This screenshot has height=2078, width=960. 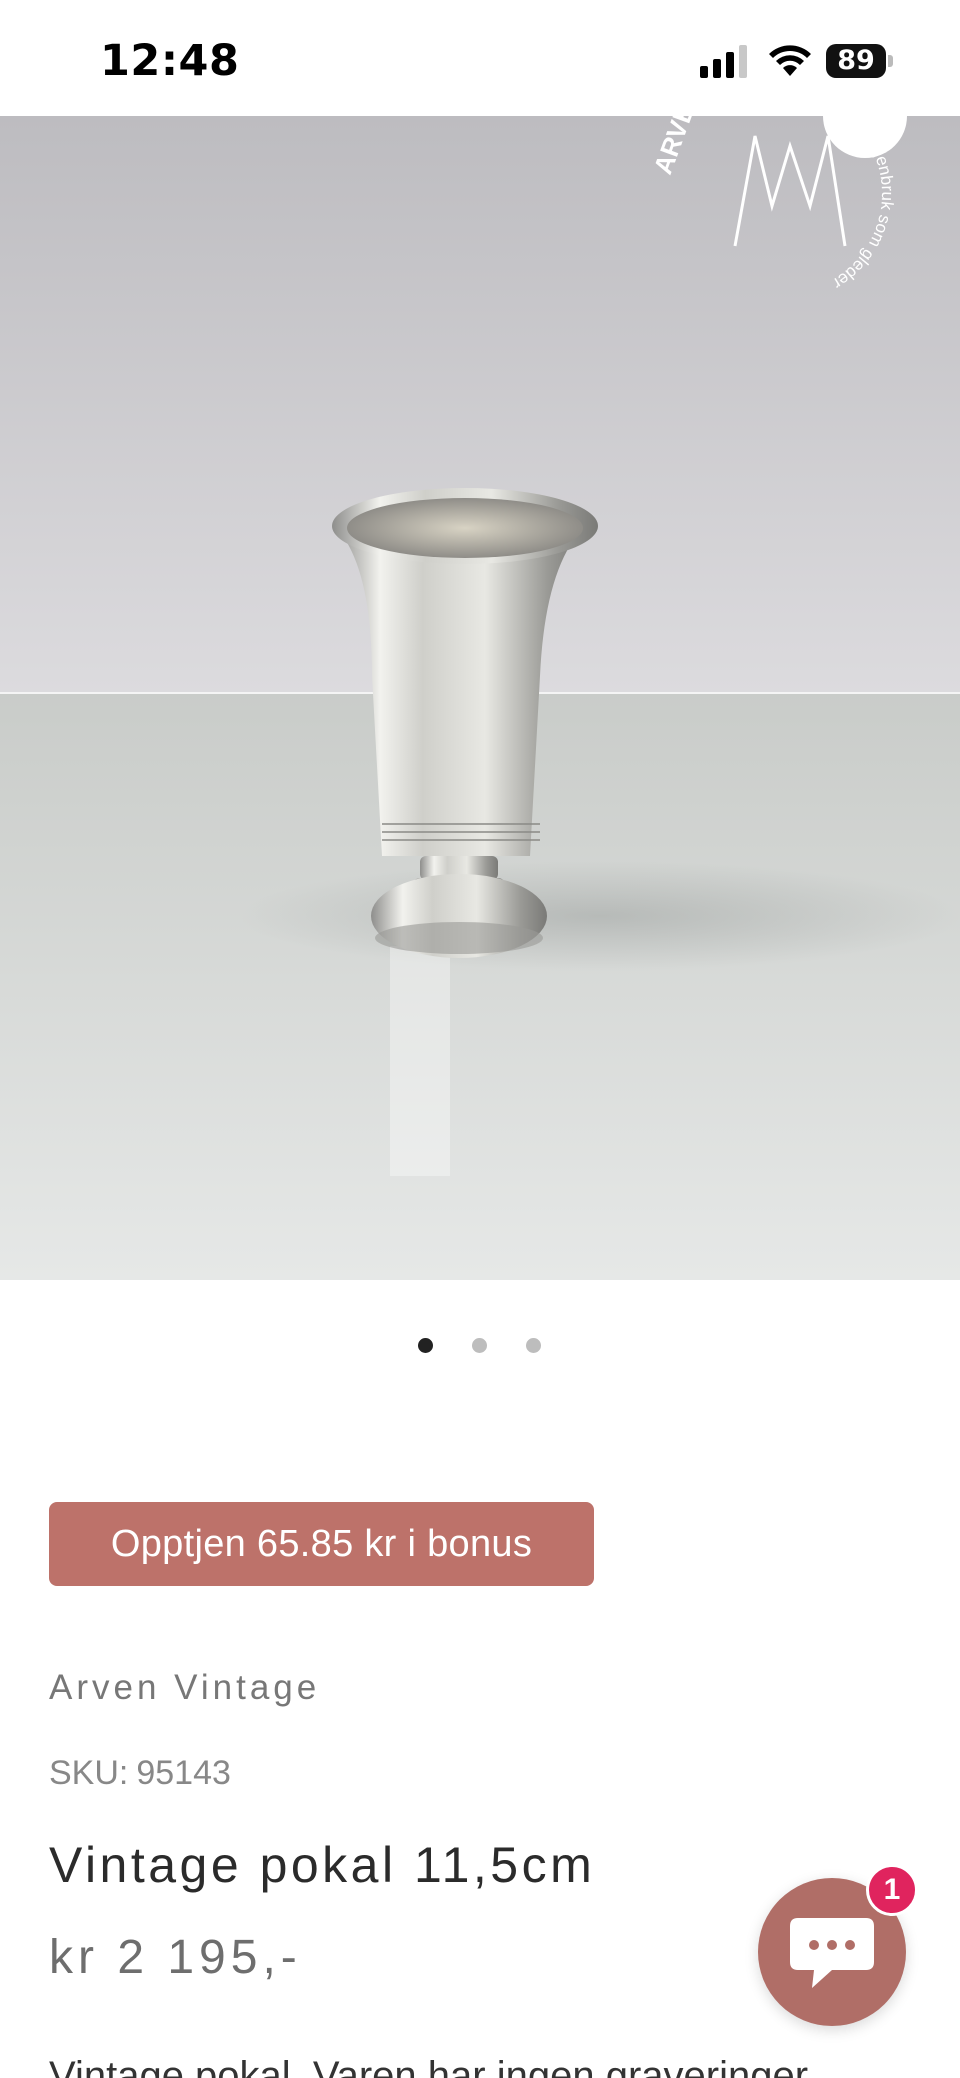 I want to click on product-vendor: Arven Vintage, so click(x=184, y=1688).